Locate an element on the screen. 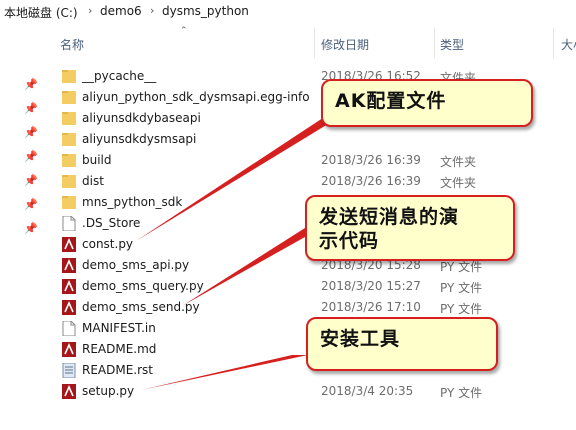 The width and height of the screenshot is (576, 430). callout-demo-code: 发送短消息的演 示代码 is located at coordinates (410, 228).